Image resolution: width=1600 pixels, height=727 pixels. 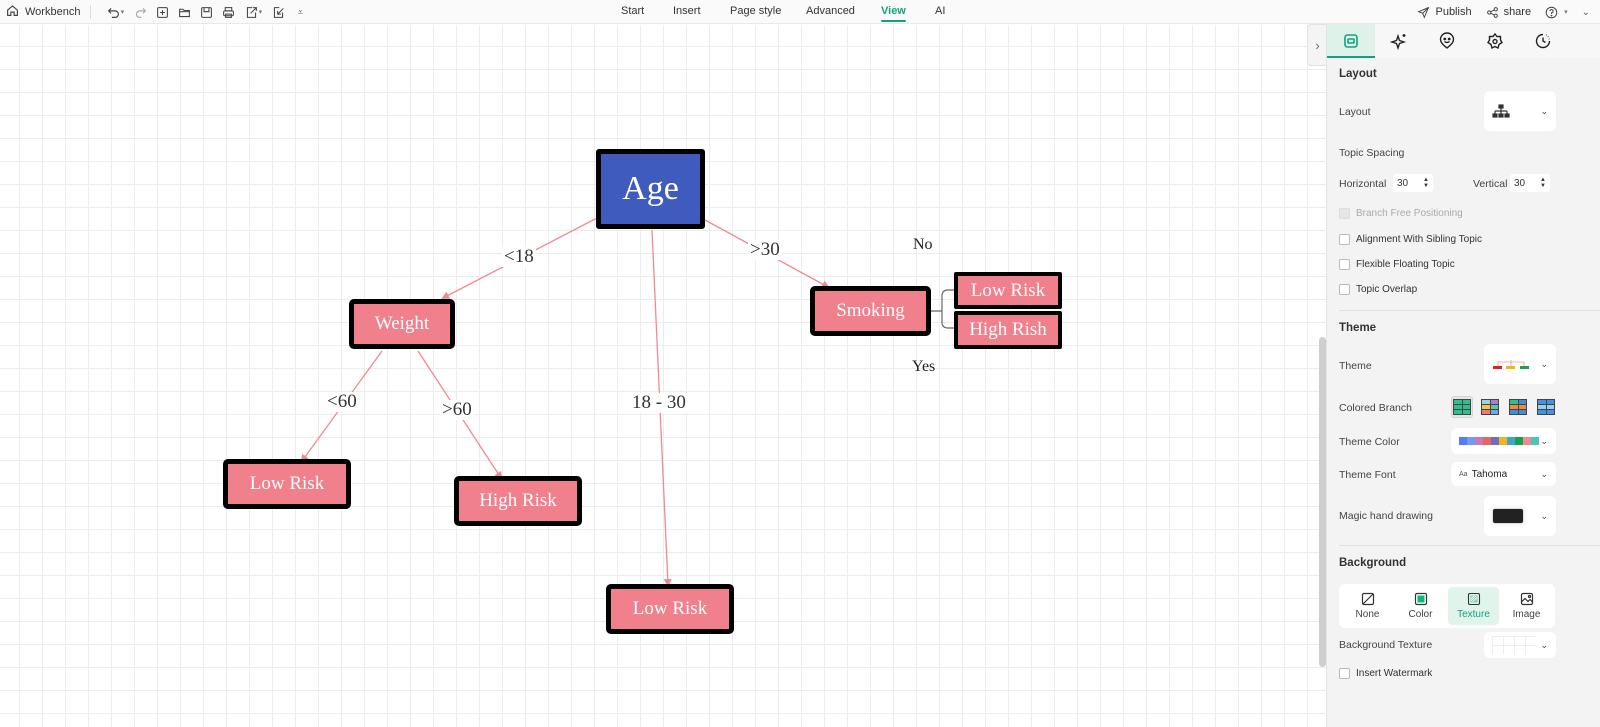 I want to click on new-page-button, so click(x=162, y=12).